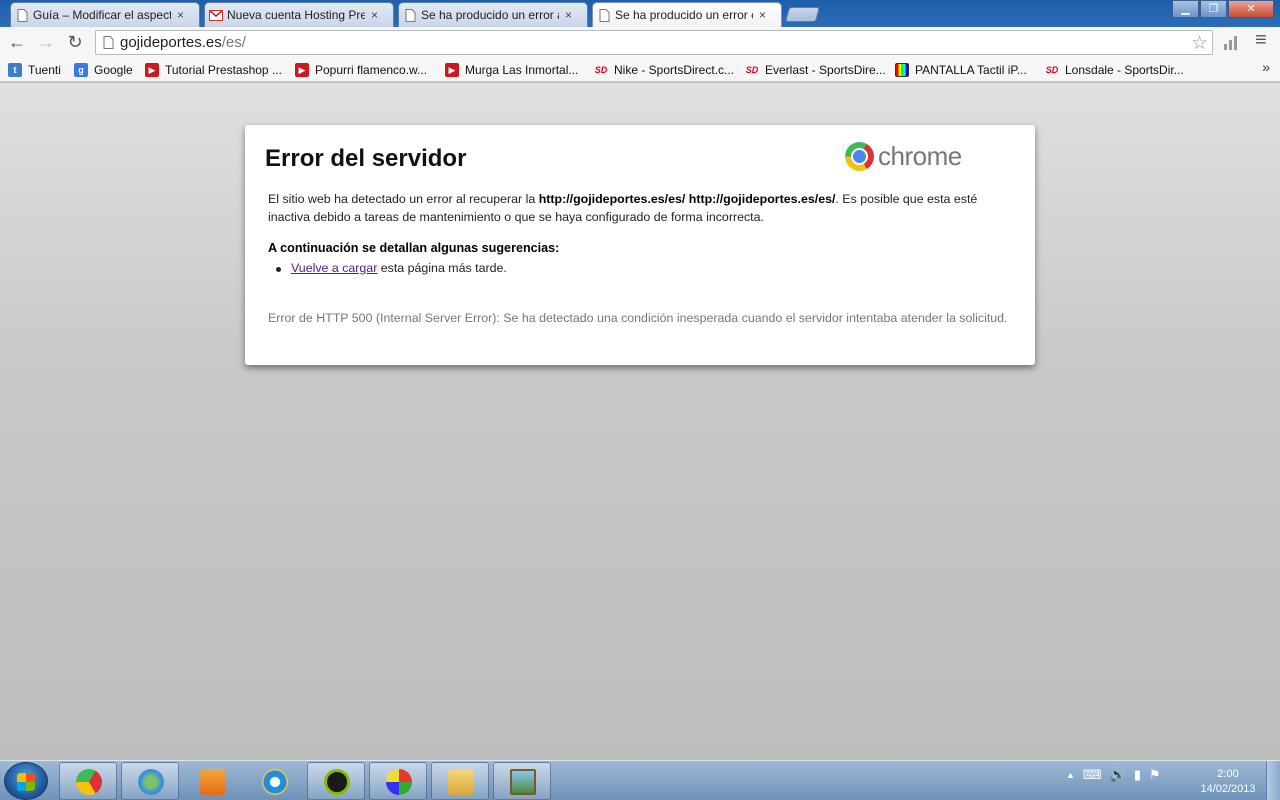 The height and width of the screenshot is (800, 1280). What do you see at coordinates (1251, 9) in the screenshot?
I see `close-window-button: ✕` at bounding box center [1251, 9].